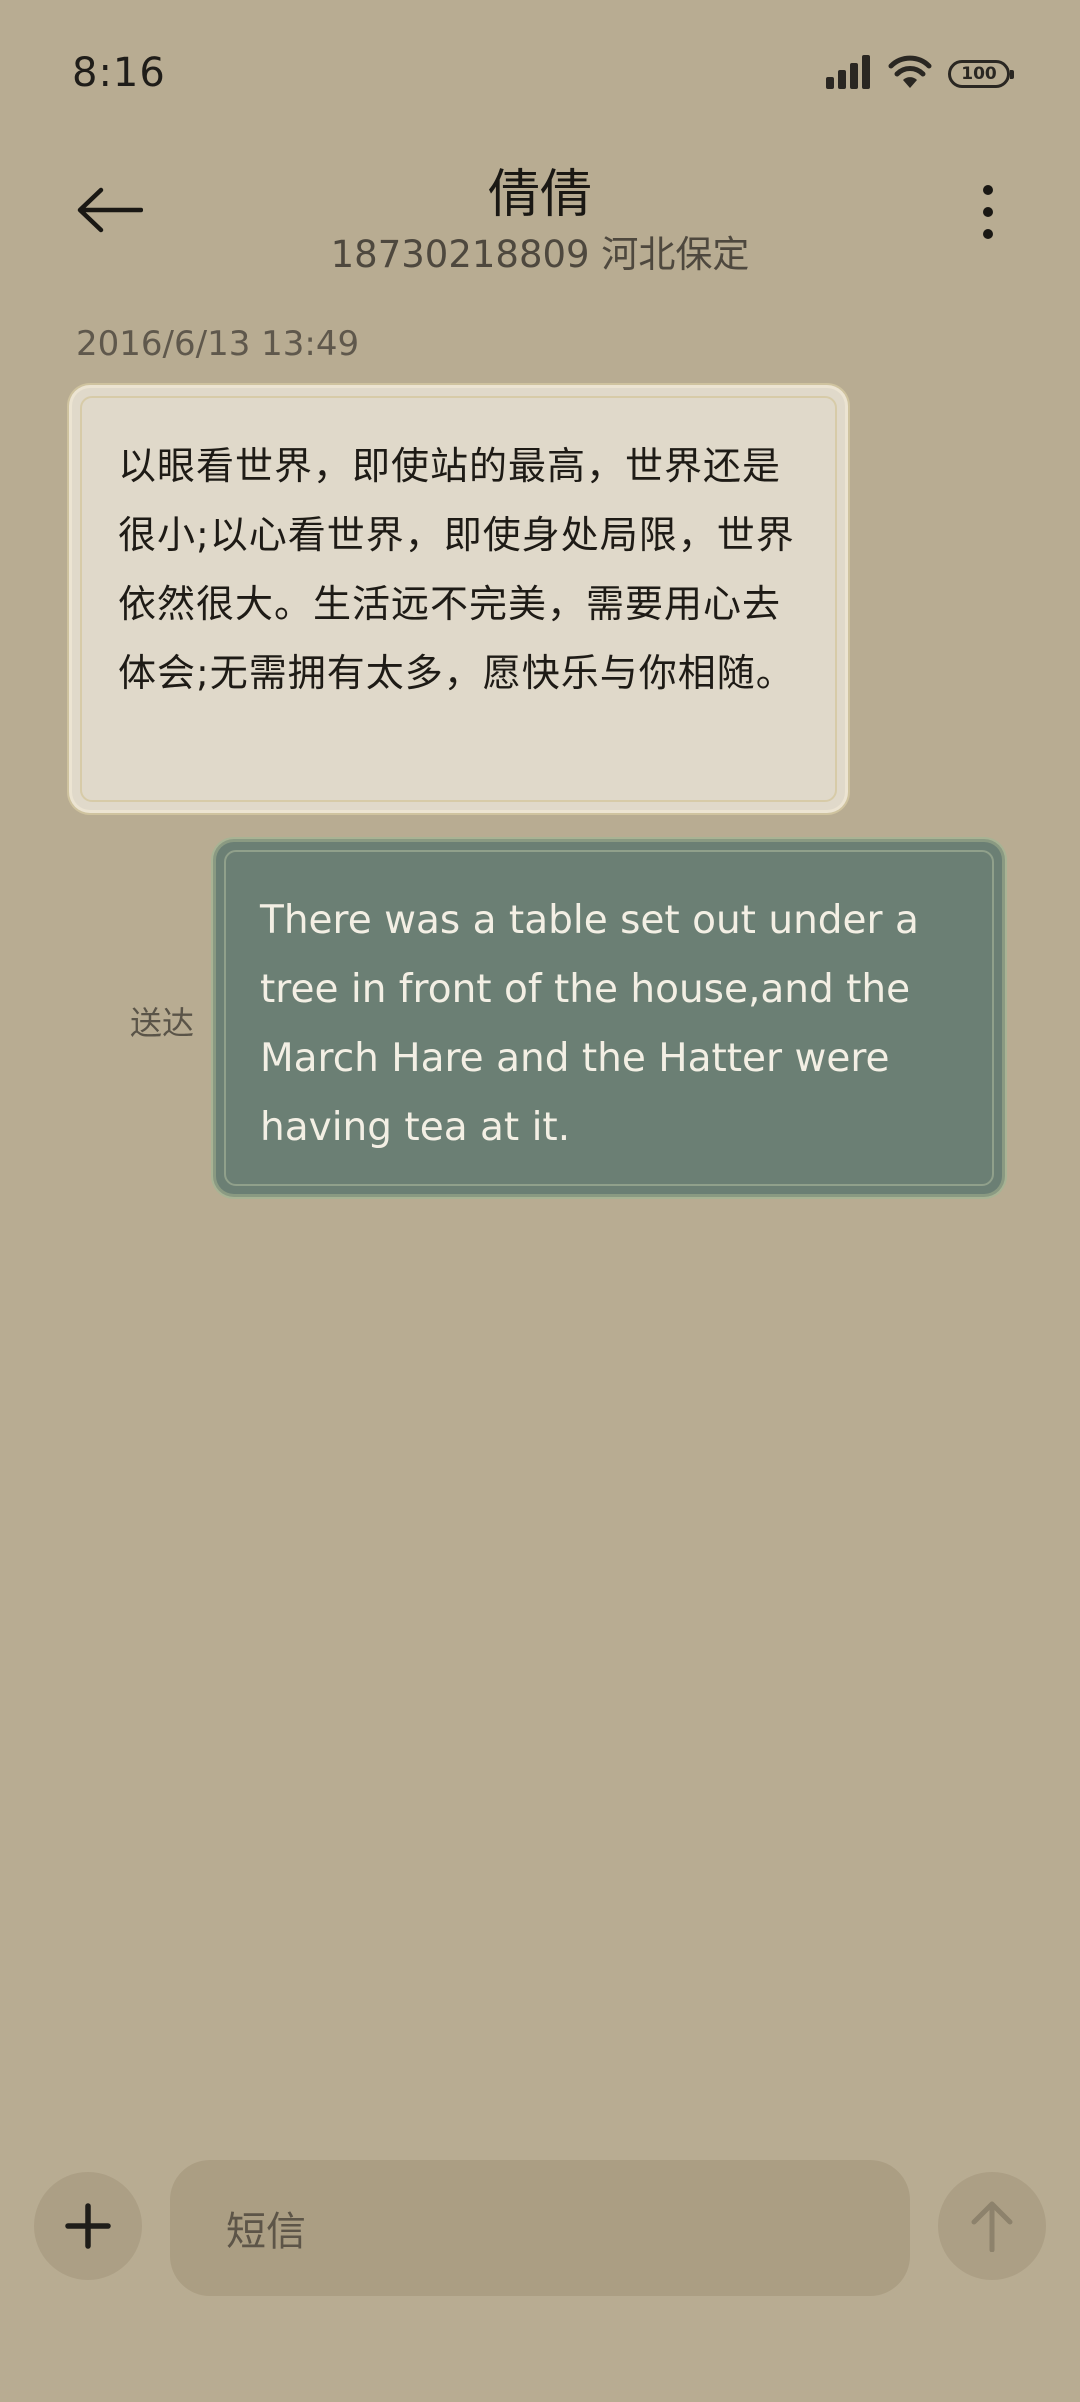 This screenshot has height=2402, width=1080. I want to click on battery-icon: 100, so click(981, 74).